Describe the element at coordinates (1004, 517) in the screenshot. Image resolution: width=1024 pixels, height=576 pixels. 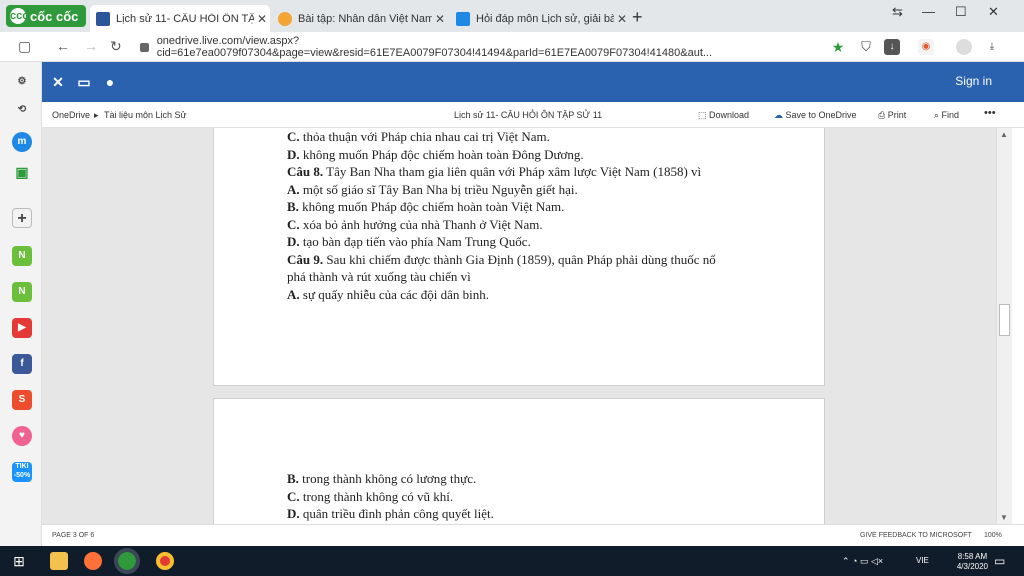
I see `scroll-down-icon: ▼` at that location.